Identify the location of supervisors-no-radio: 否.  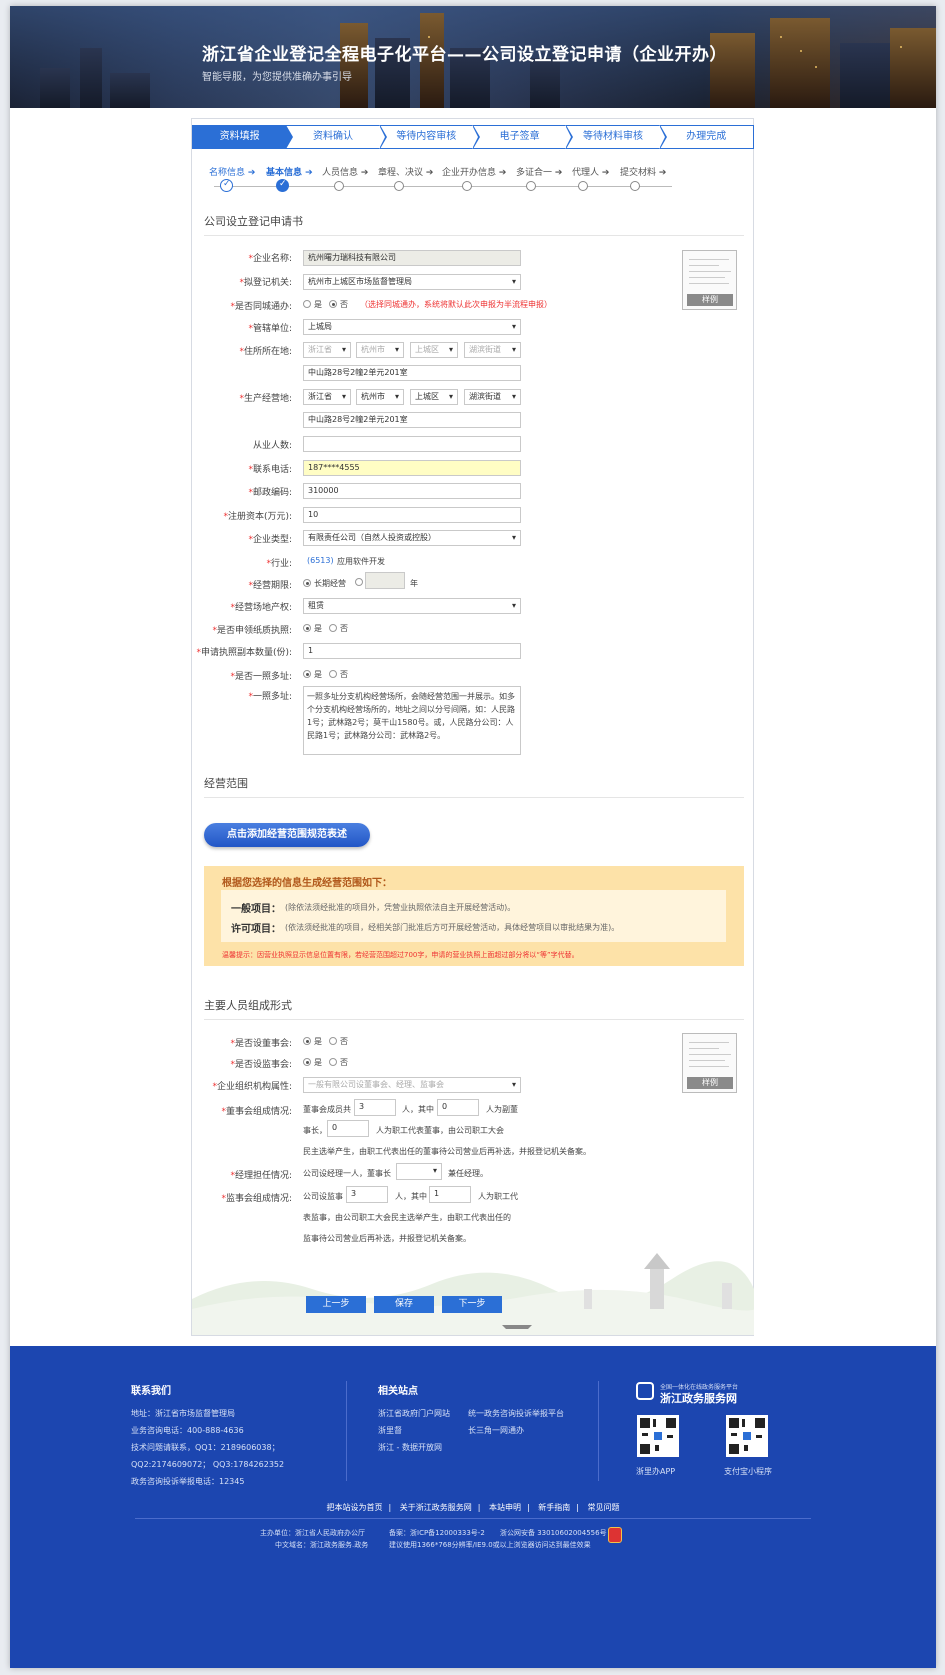
(338, 1062).